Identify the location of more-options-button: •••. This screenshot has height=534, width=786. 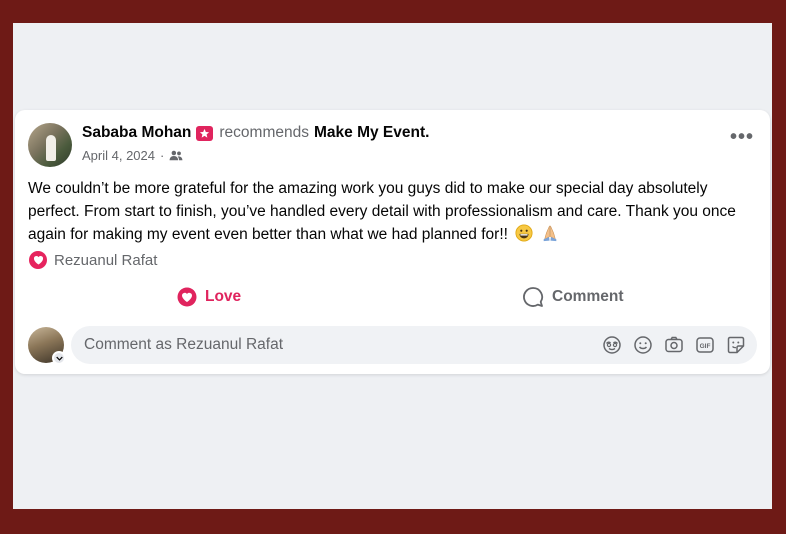
(742, 137).